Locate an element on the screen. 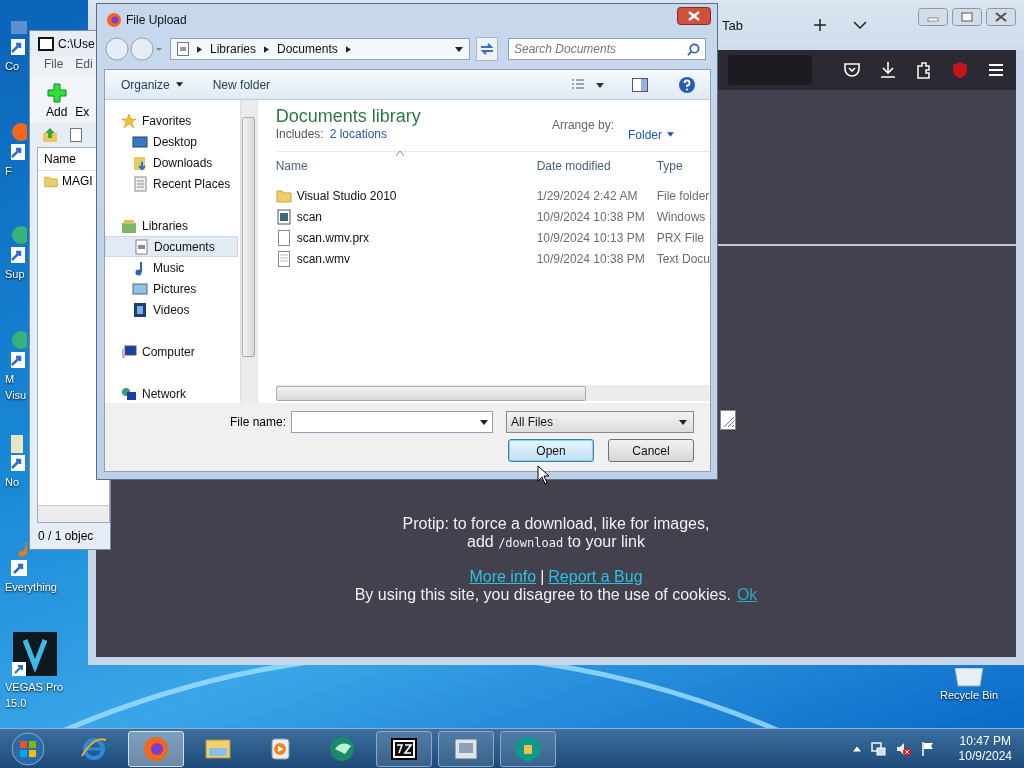 This screenshot has height=768, width=1024. nav-item: Libraries is located at coordinates (171, 225).